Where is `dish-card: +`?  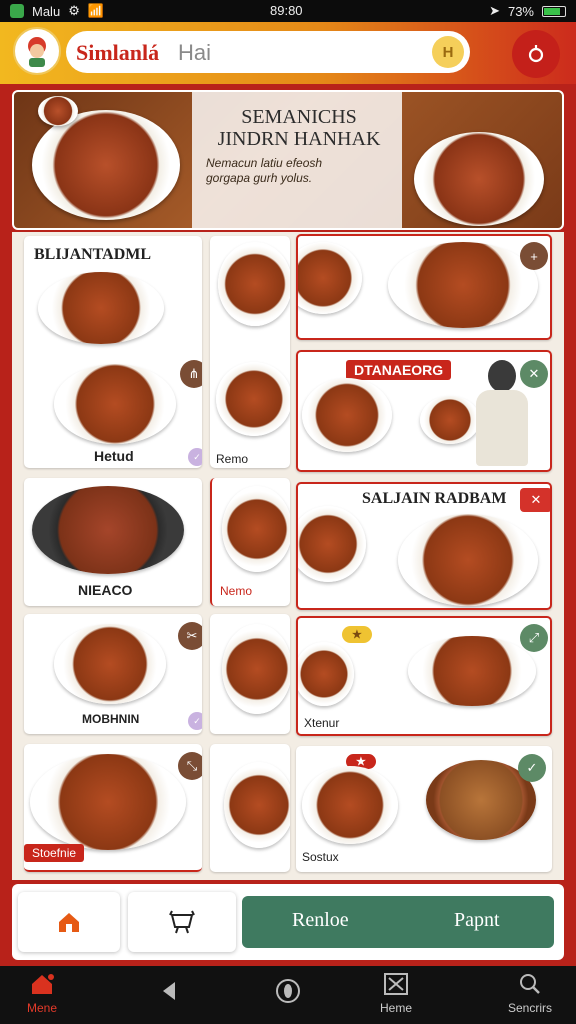
dish-card: + is located at coordinates (424, 287).